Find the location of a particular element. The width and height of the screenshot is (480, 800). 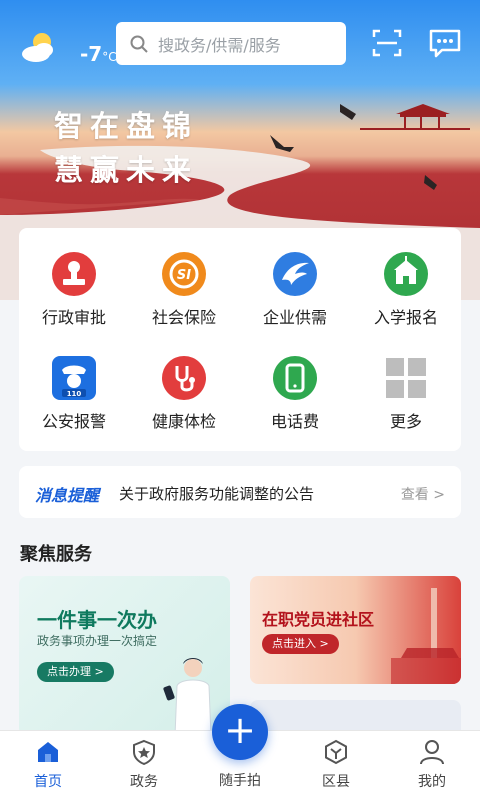

service-label: 健康体检 is located at coordinates (183, 421).